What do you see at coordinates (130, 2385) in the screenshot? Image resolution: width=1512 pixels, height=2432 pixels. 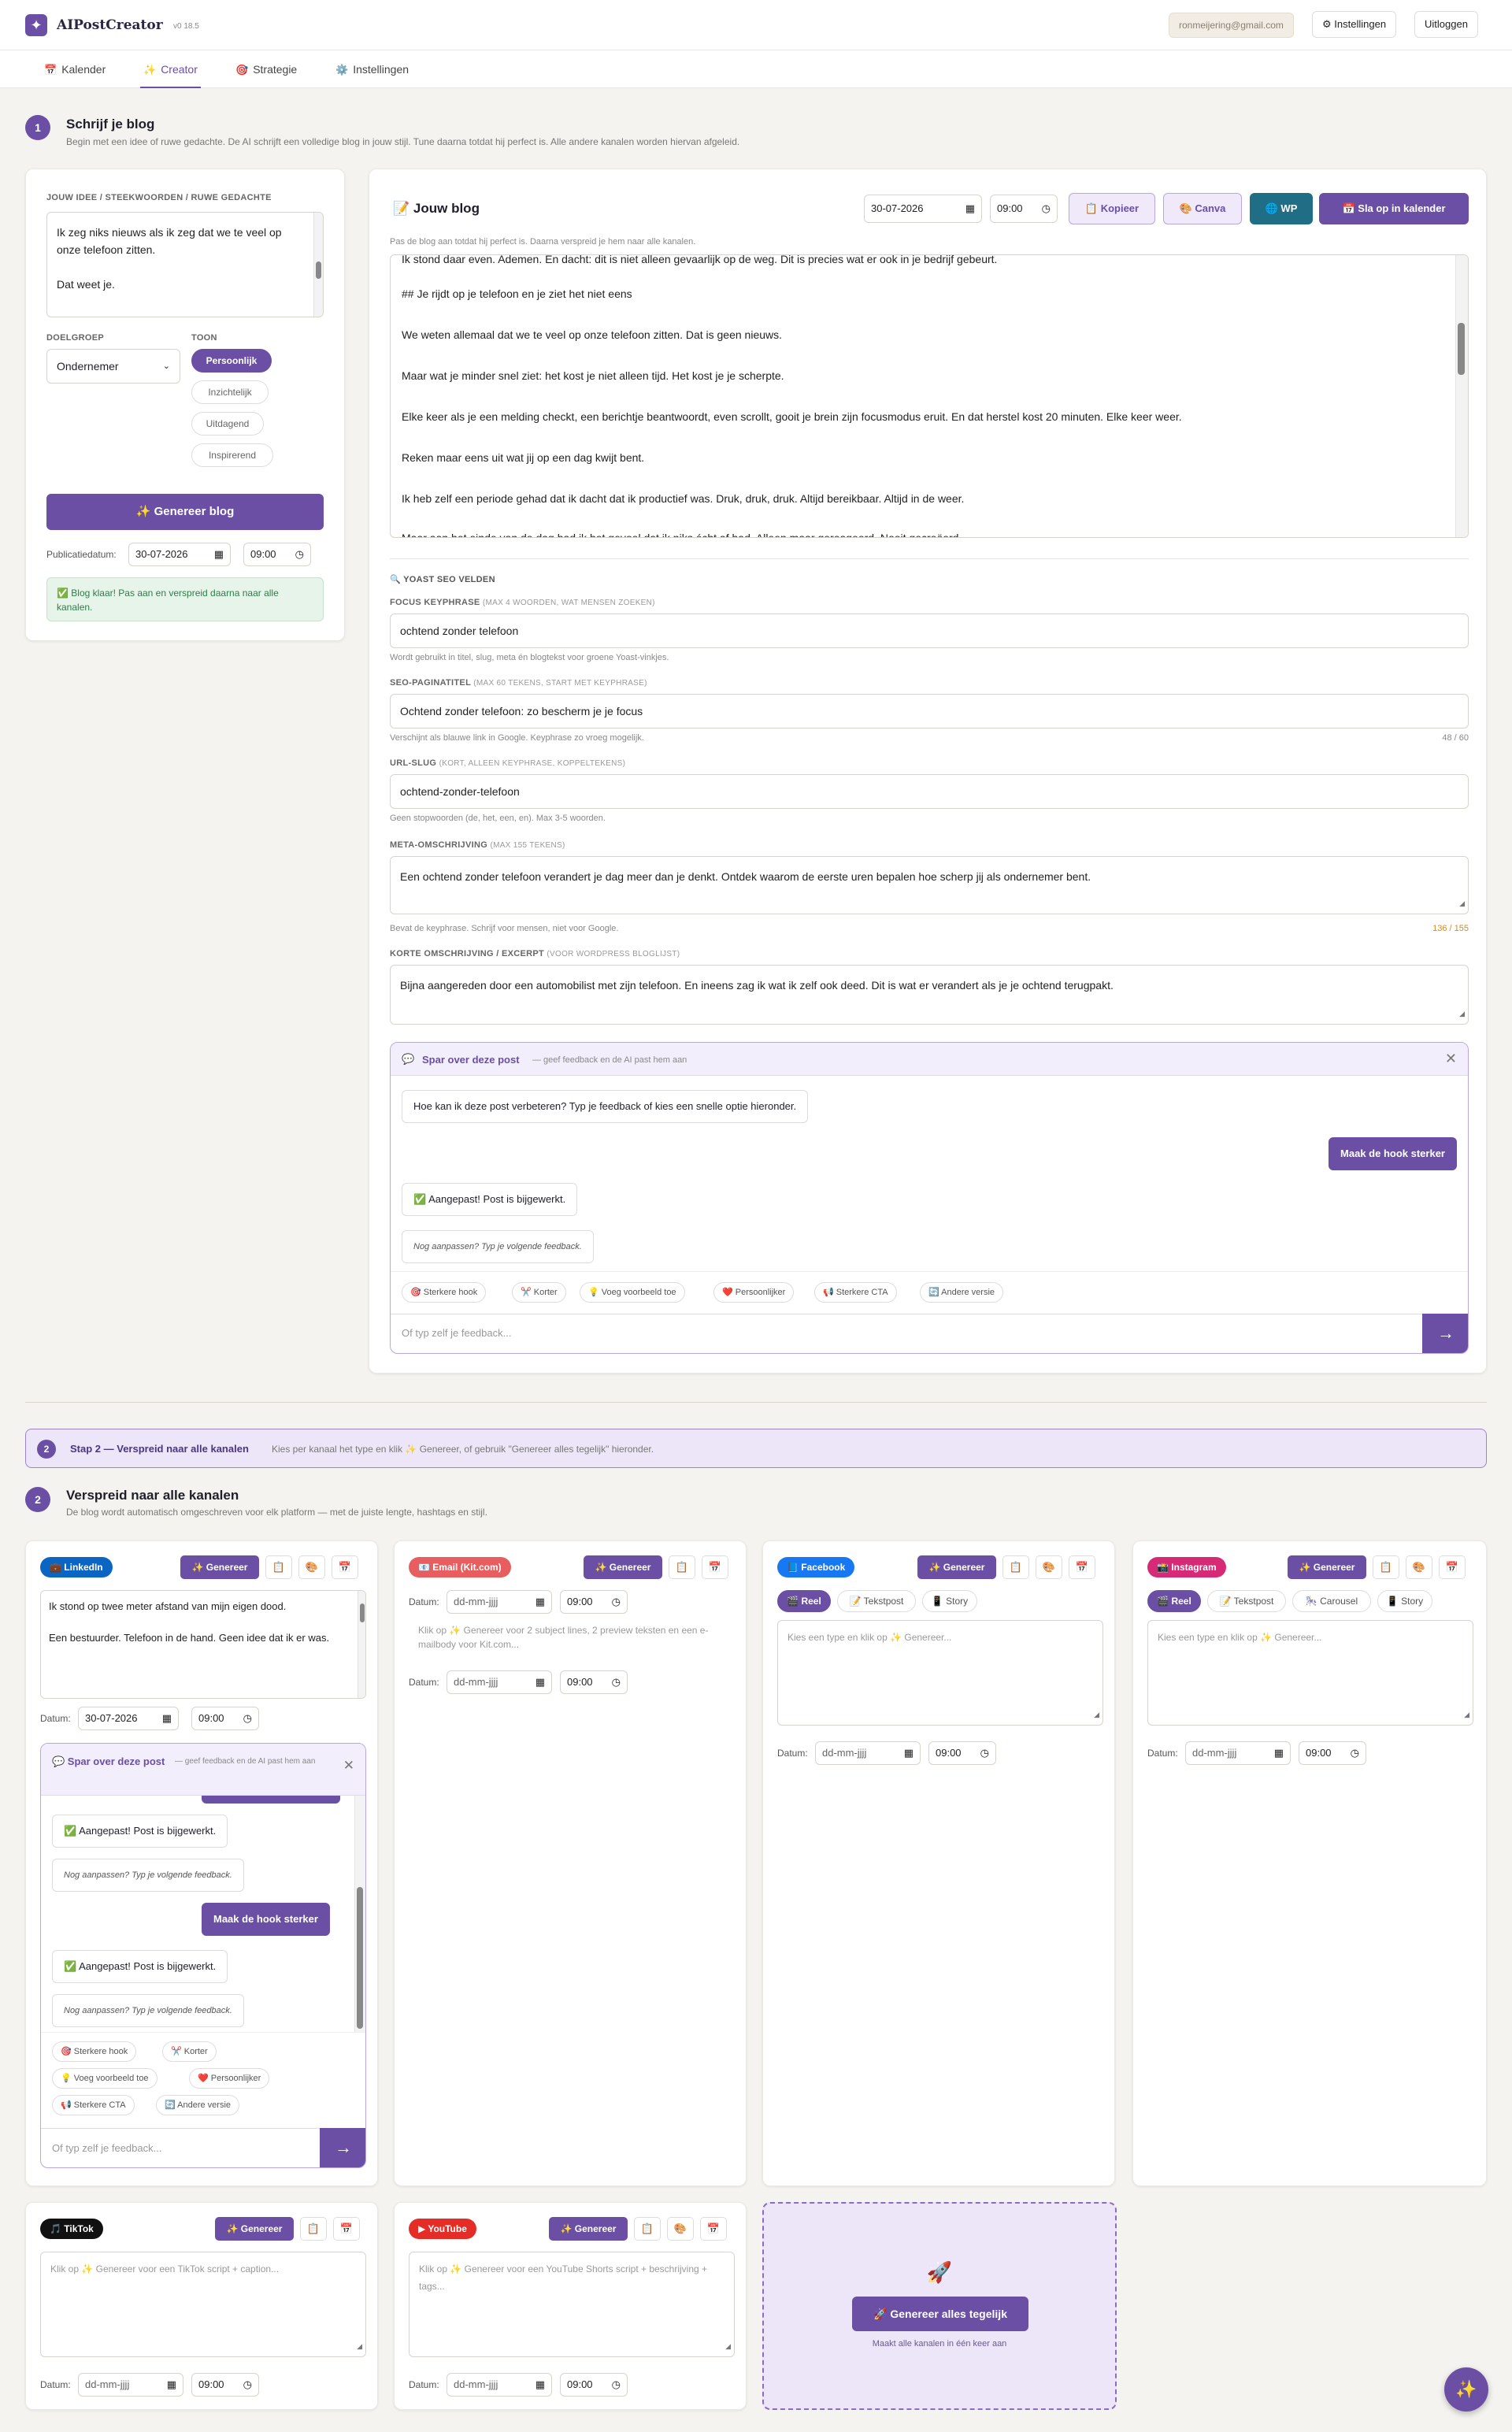 I see `tiktok-date-input: dd-mm-jjjj ▦` at bounding box center [130, 2385].